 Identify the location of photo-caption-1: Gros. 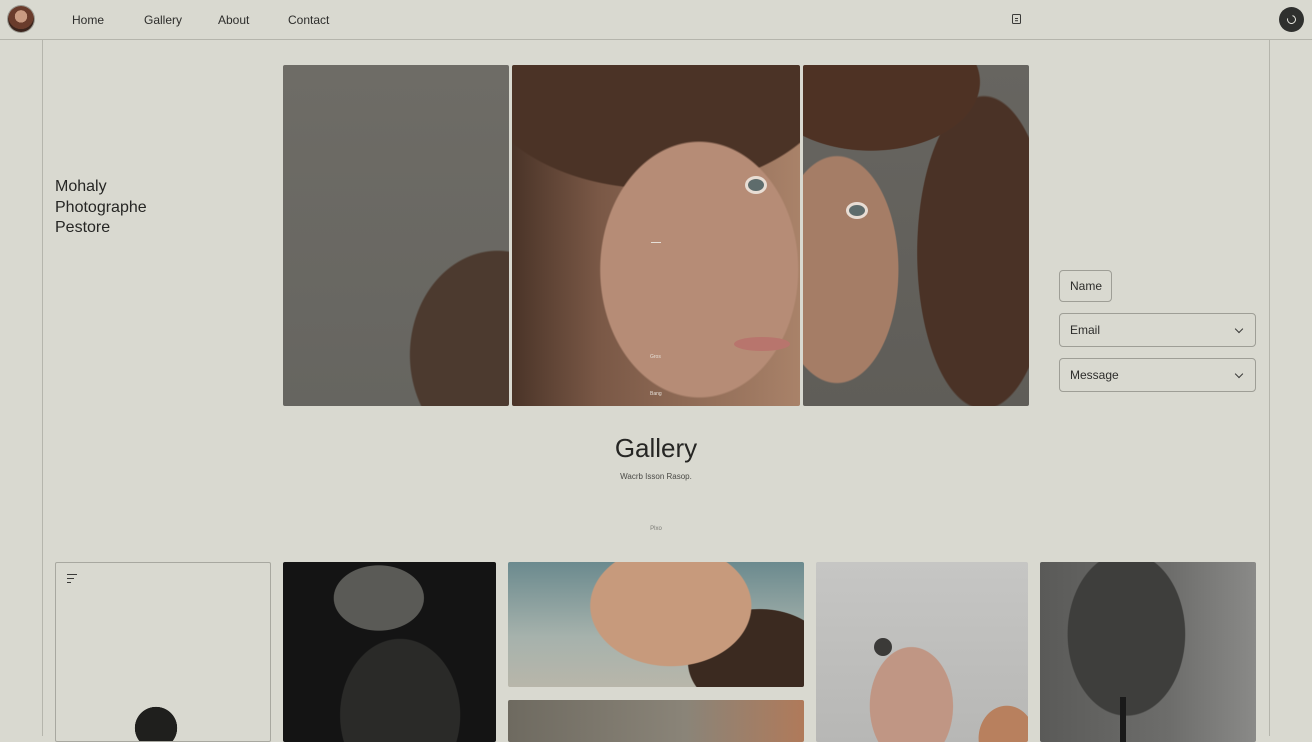
(655, 357).